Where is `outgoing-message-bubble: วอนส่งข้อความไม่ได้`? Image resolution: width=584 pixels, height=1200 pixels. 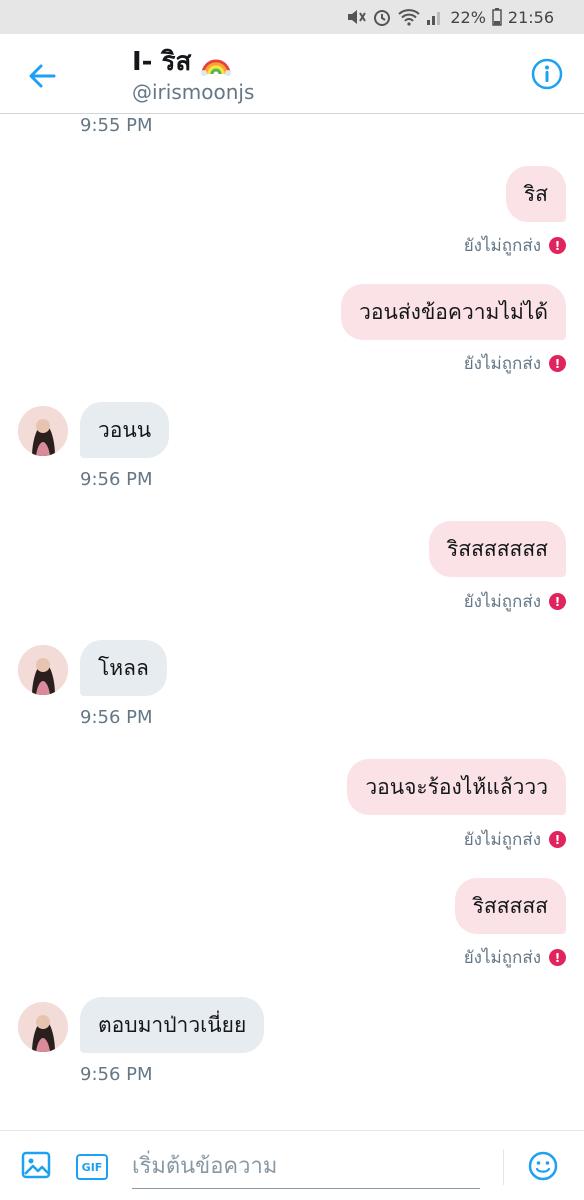
outgoing-message-bubble: วอนส่งข้อความไม่ได้ is located at coordinates (453, 312).